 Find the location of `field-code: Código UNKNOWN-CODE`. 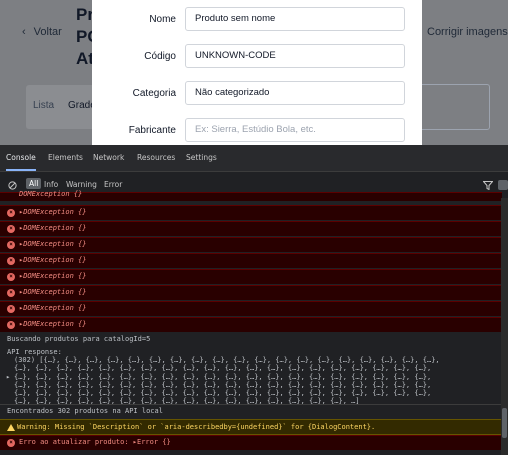

field-code: Código UNKNOWN-CODE is located at coordinates (257, 57).